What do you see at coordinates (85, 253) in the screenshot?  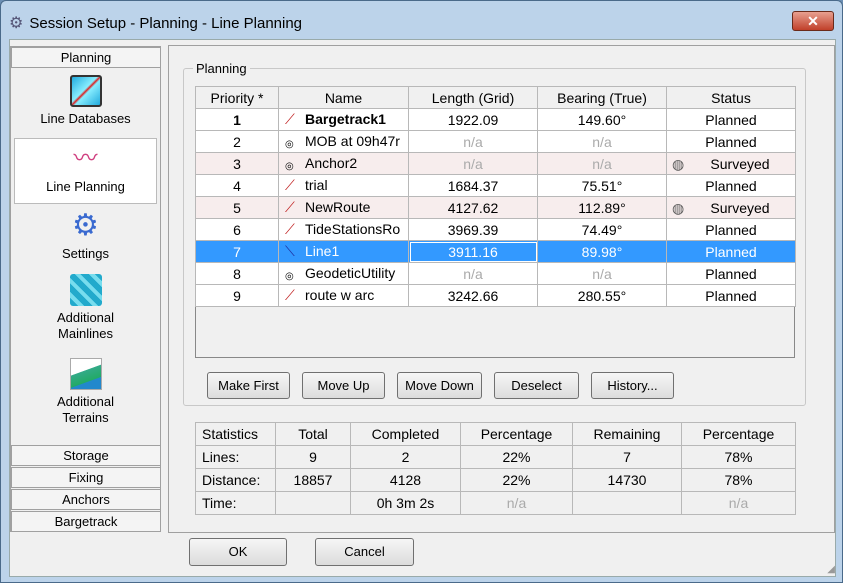 I see `sidebar-item-label: Settings` at bounding box center [85, 253].